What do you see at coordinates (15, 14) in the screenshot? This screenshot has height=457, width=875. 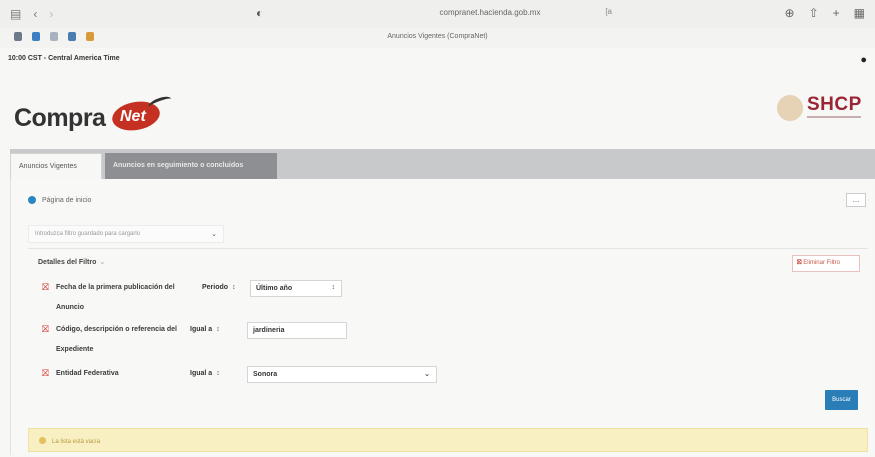 I see `sidebar-toggle-icon: ▤` at bounding box center [15, 14].